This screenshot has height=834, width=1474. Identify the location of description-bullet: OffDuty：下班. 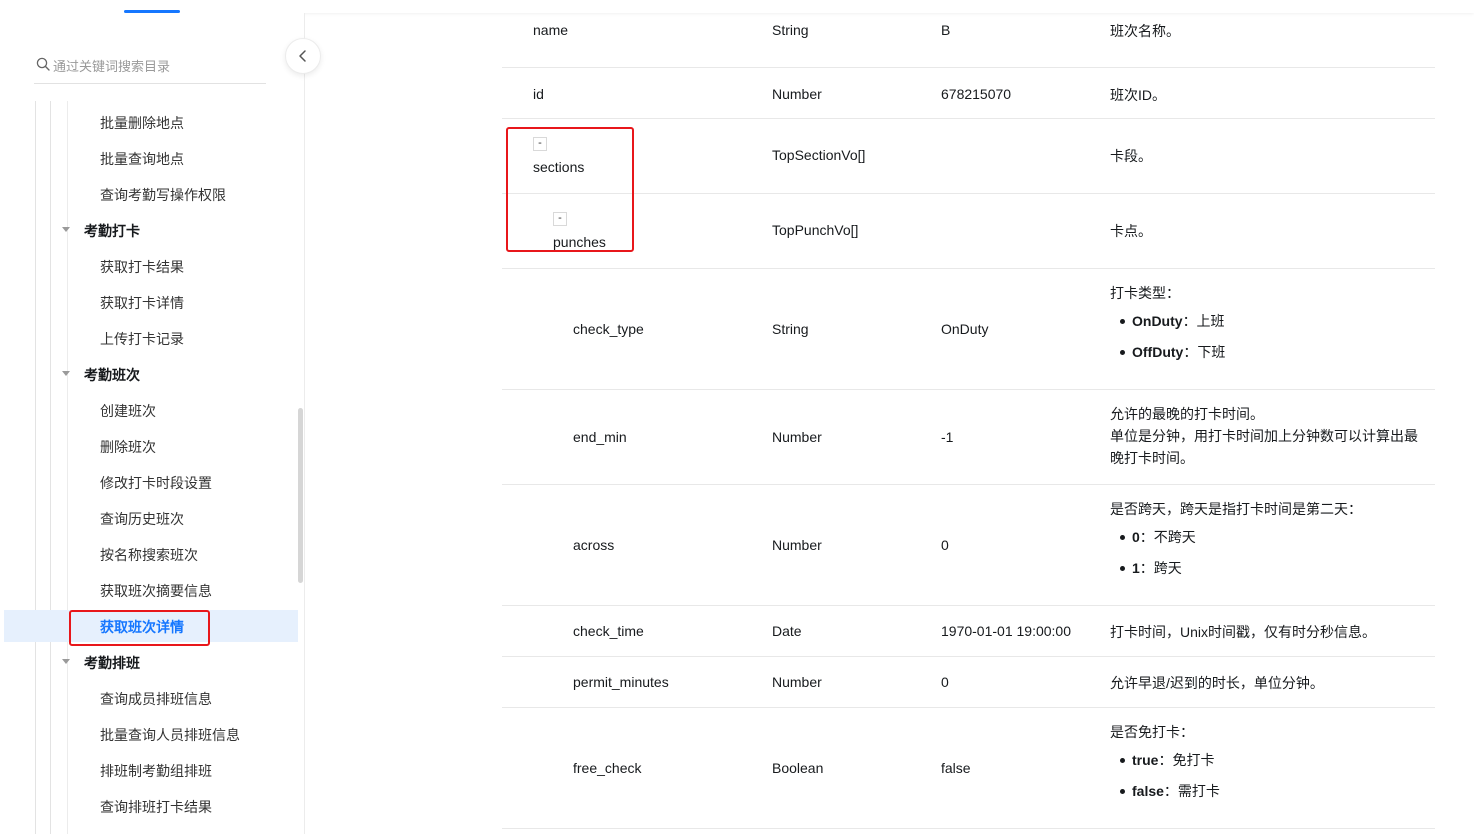
(1275, 352).